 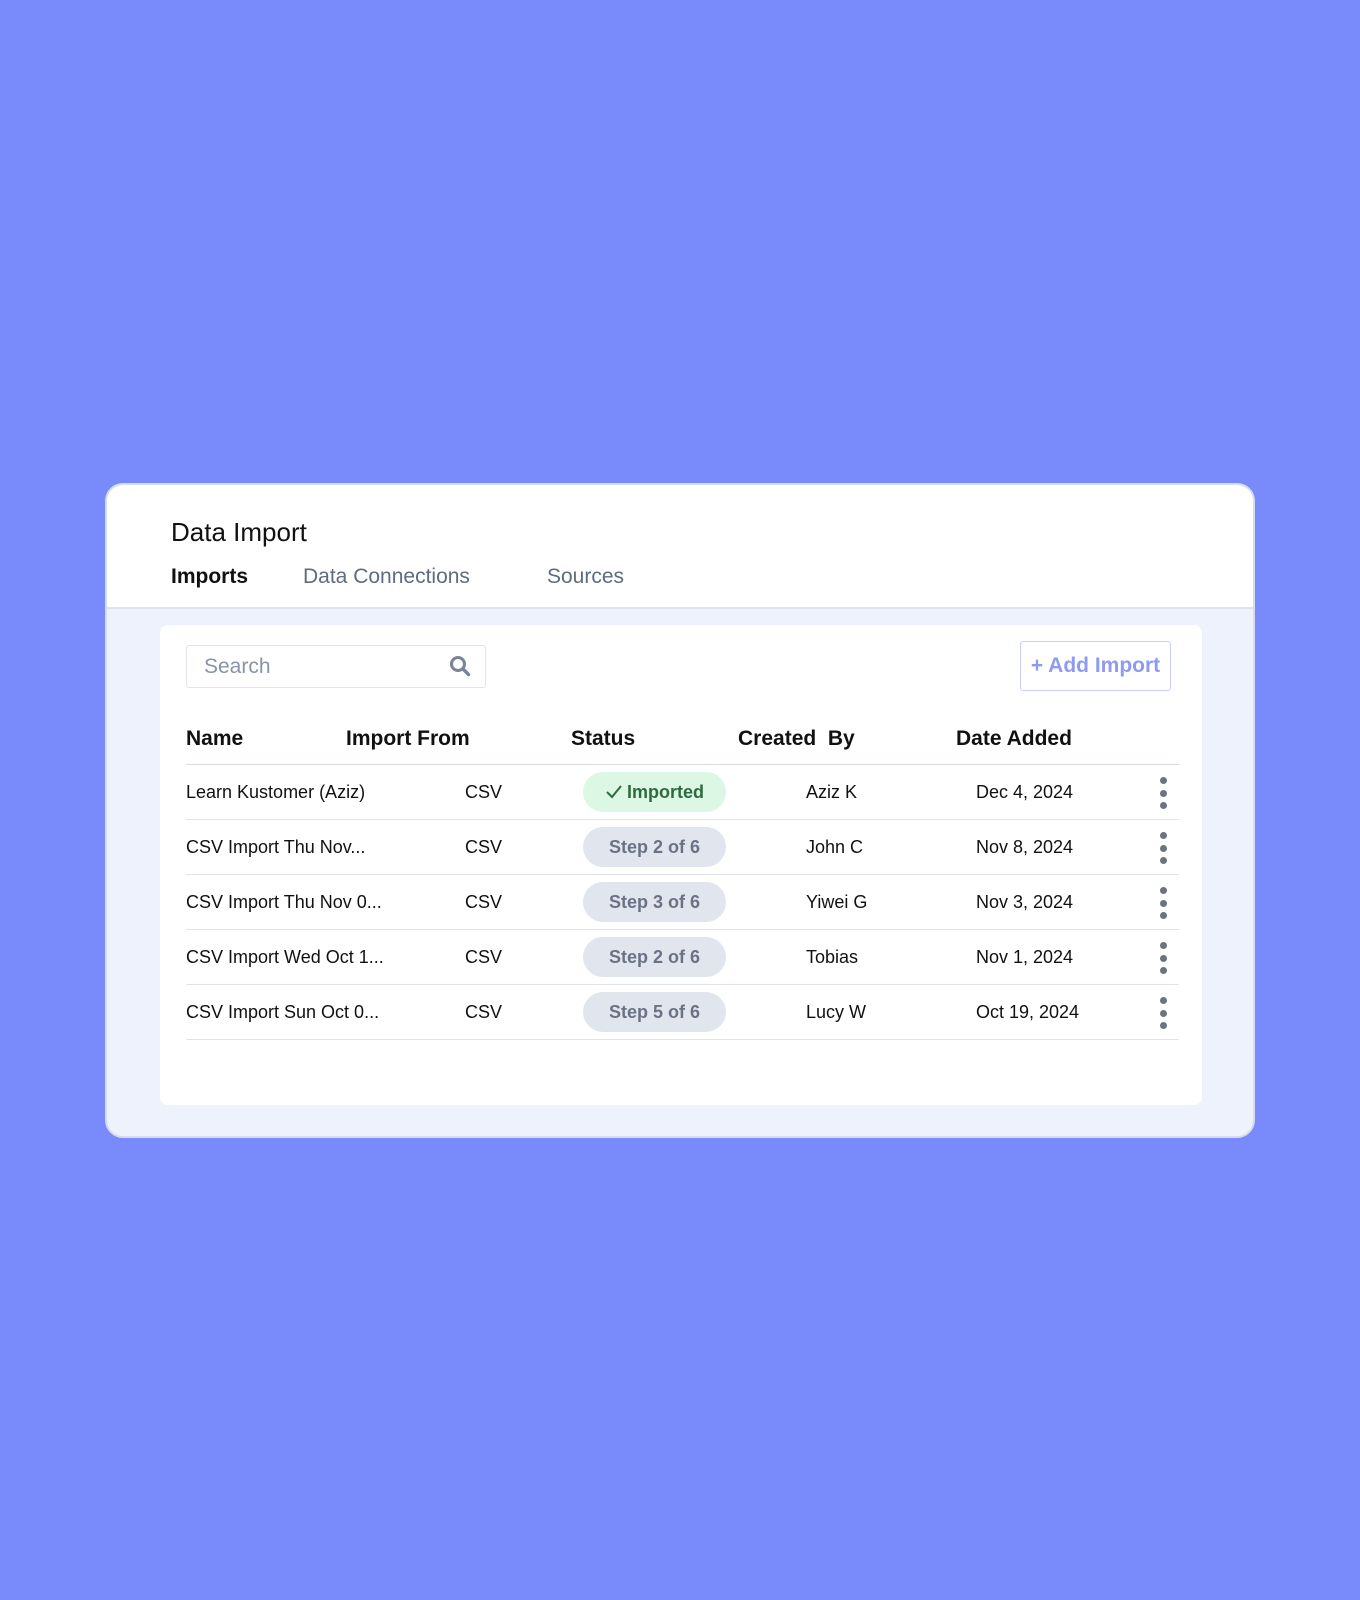 What do you see at coordinates (386, 577) in the screenshot?
I see `tab-data-connections: Data Connections` at bounding box center [386, 577].